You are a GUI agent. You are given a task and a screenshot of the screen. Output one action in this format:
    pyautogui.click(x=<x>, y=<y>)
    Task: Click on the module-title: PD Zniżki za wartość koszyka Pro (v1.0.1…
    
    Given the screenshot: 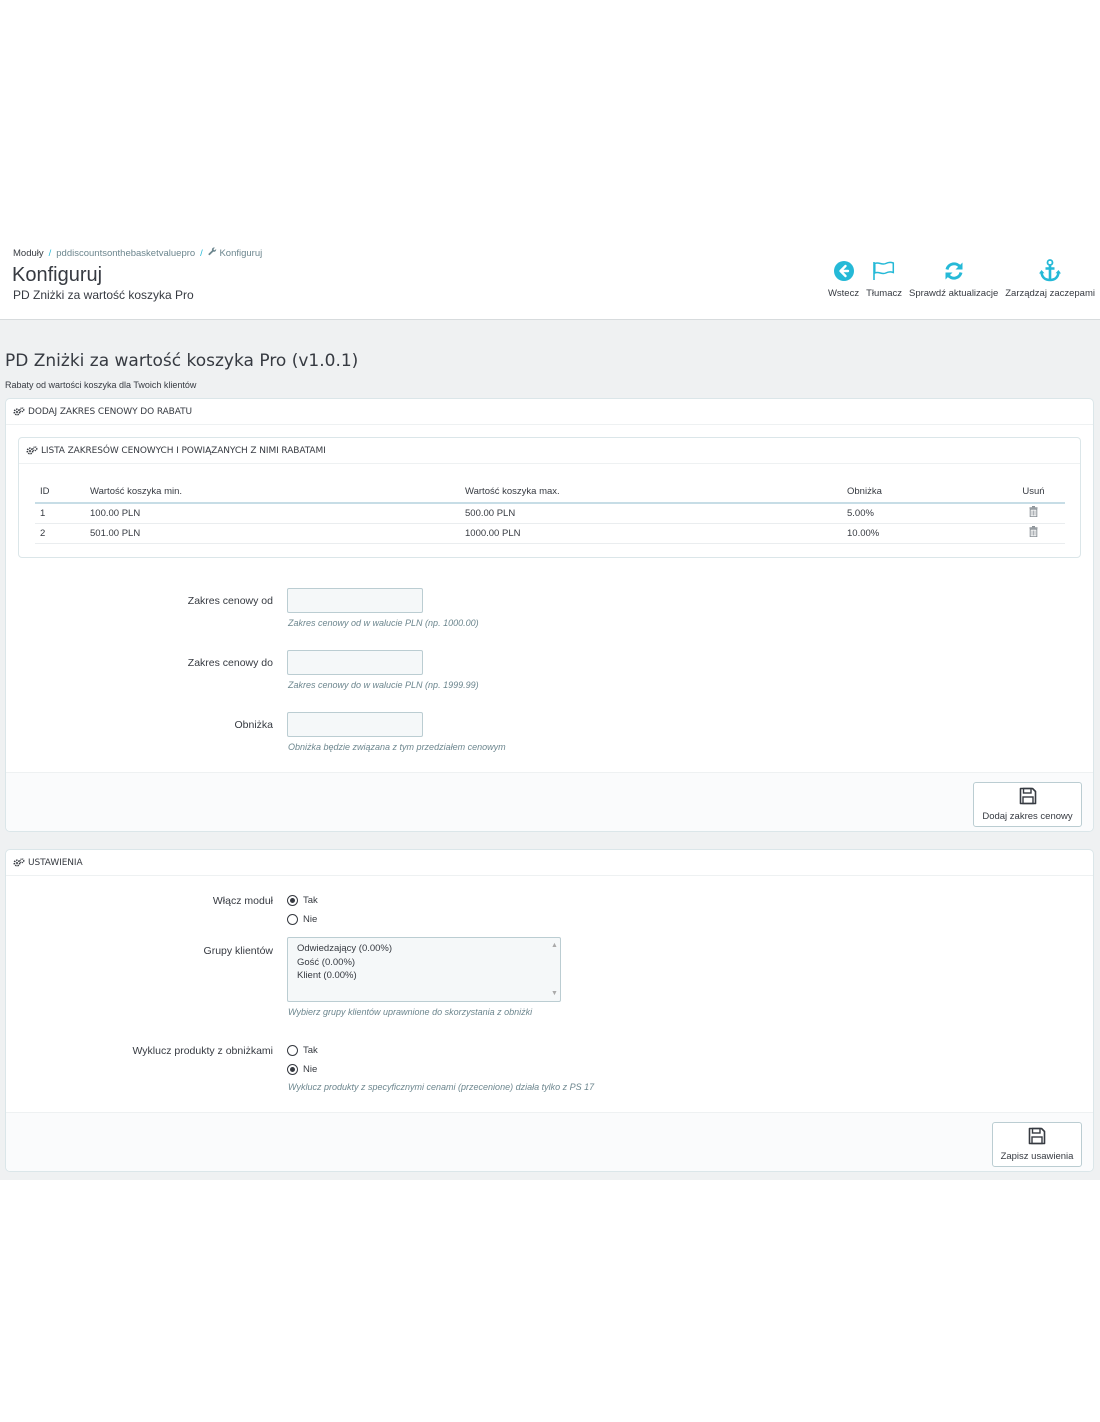 What is the action you would take?
    pyautogui.click(x=182, y=361)
    